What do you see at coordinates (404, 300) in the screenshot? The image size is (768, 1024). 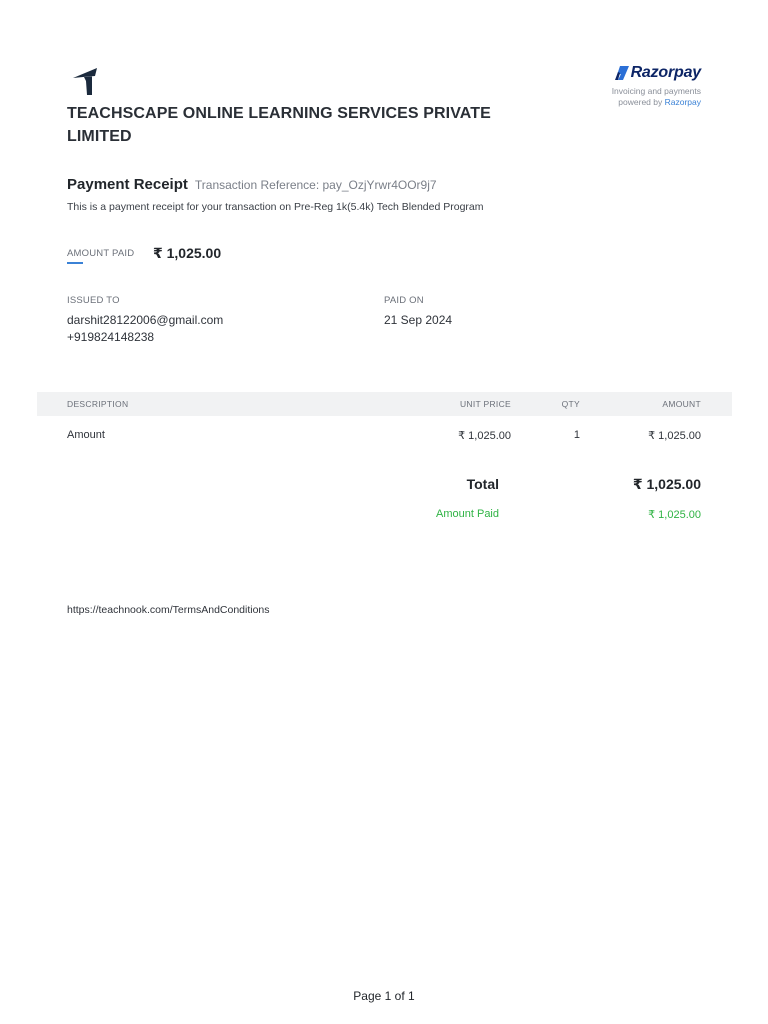 I see `paid-on-label: PAID ON` at bounding box center [404, 300].